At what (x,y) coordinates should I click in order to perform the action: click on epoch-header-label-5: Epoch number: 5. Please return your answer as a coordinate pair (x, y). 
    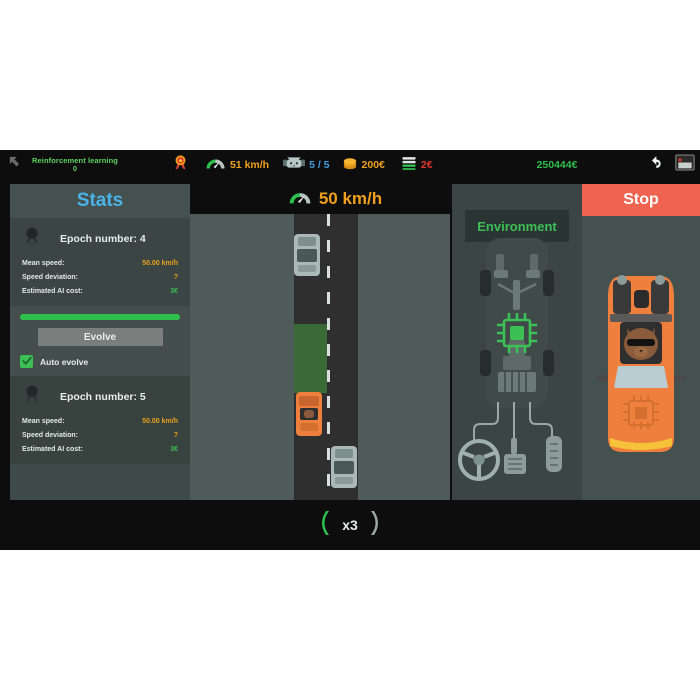
    Looking at the image, I should click on (103, 396).